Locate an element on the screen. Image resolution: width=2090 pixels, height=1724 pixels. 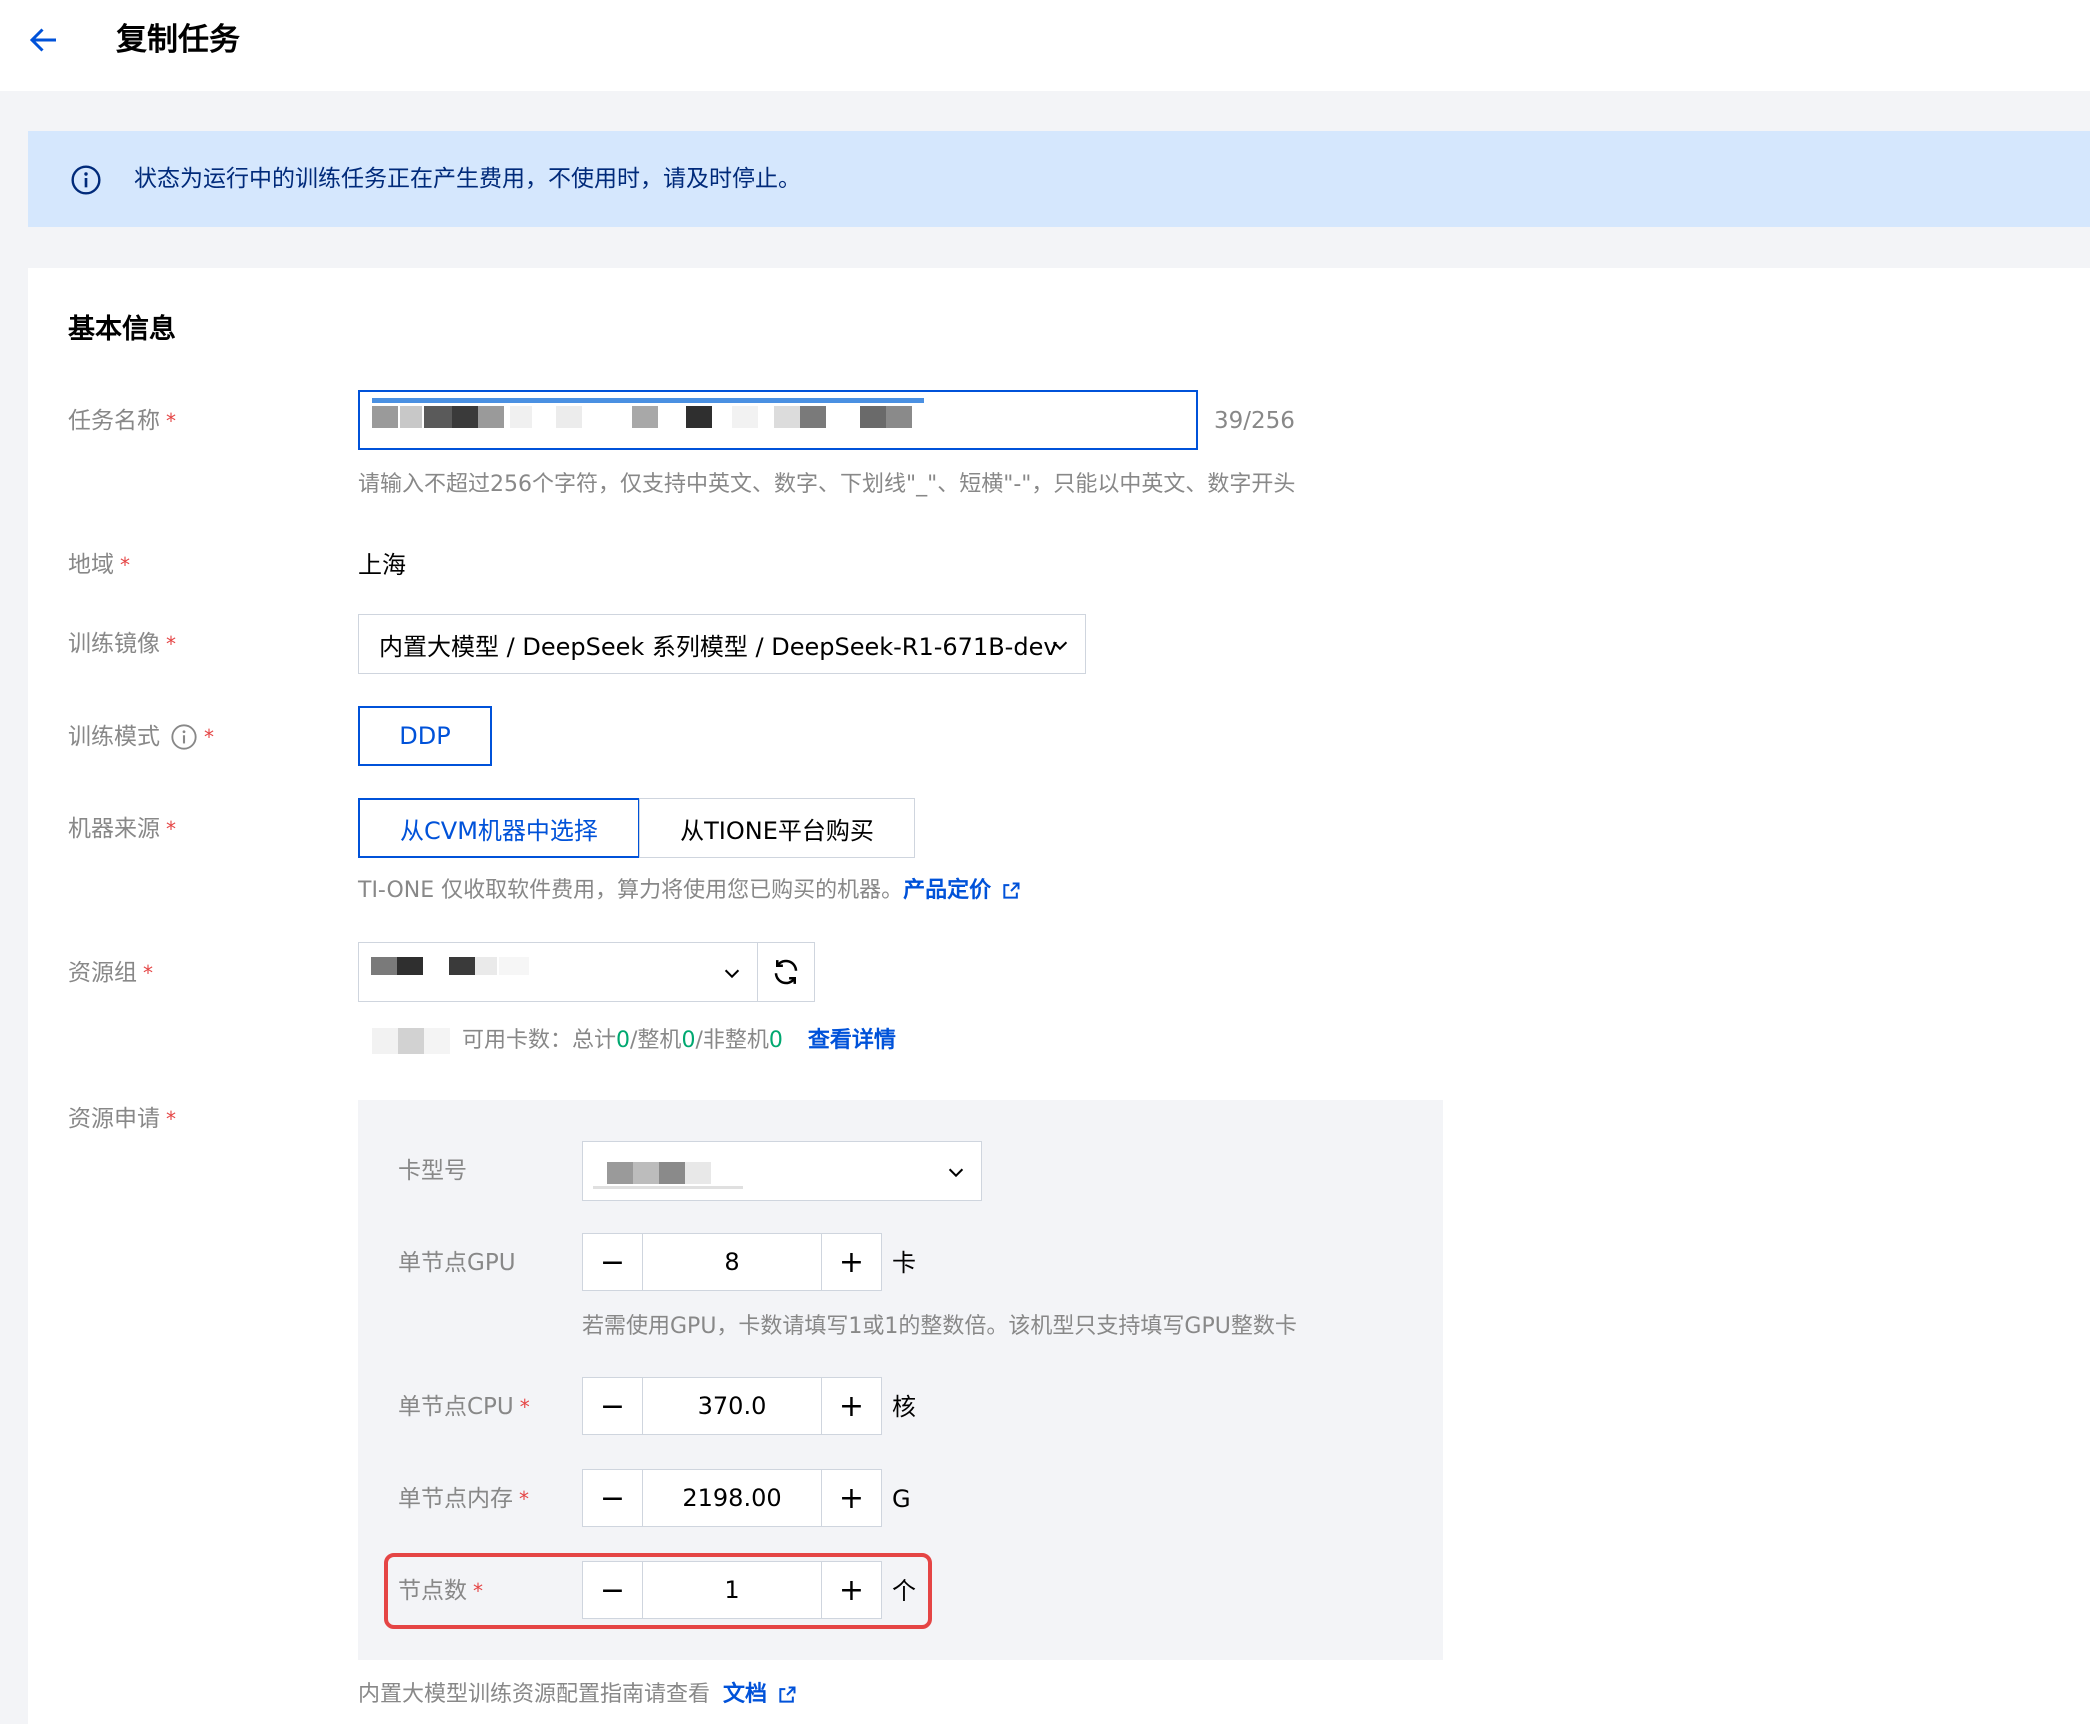
resource-group-select is located at coordinates (558, 972).